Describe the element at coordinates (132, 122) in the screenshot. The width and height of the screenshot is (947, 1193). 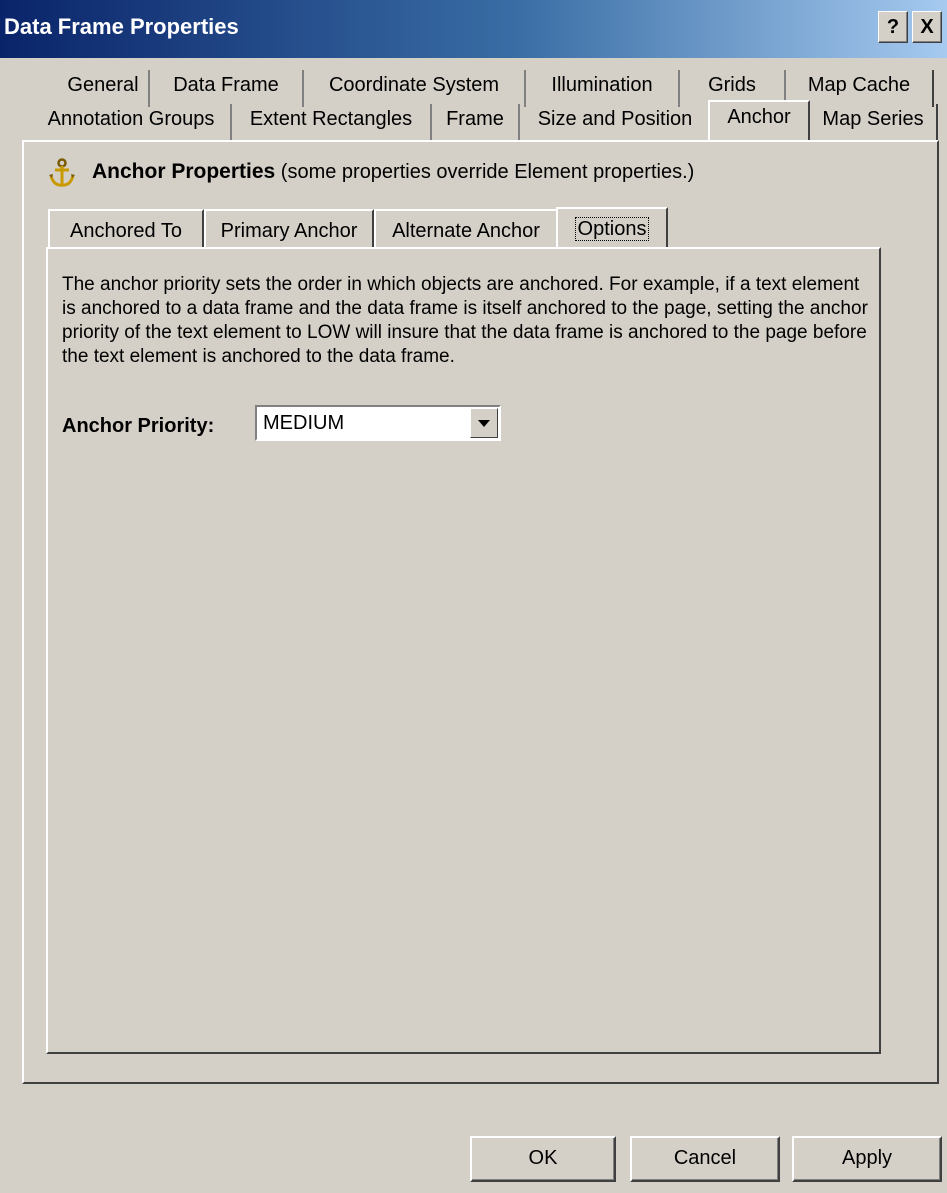
I see `tab-annotation-groups: Annotation Groups` at that location.